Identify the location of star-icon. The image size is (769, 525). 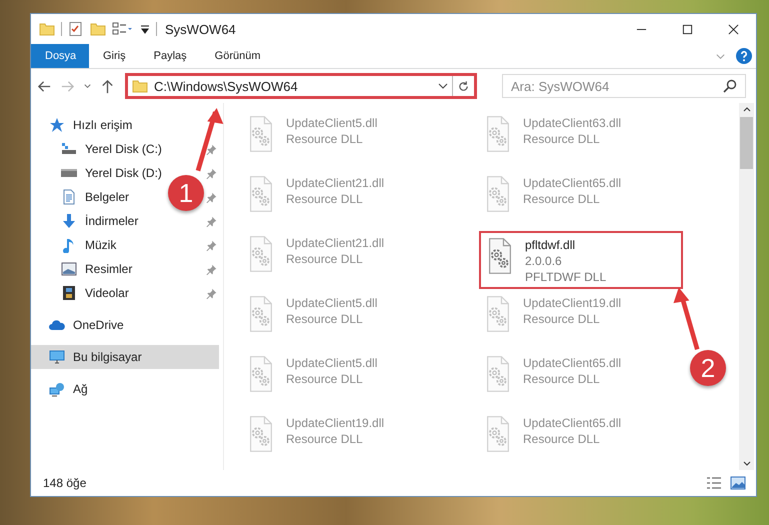
(57, 125).